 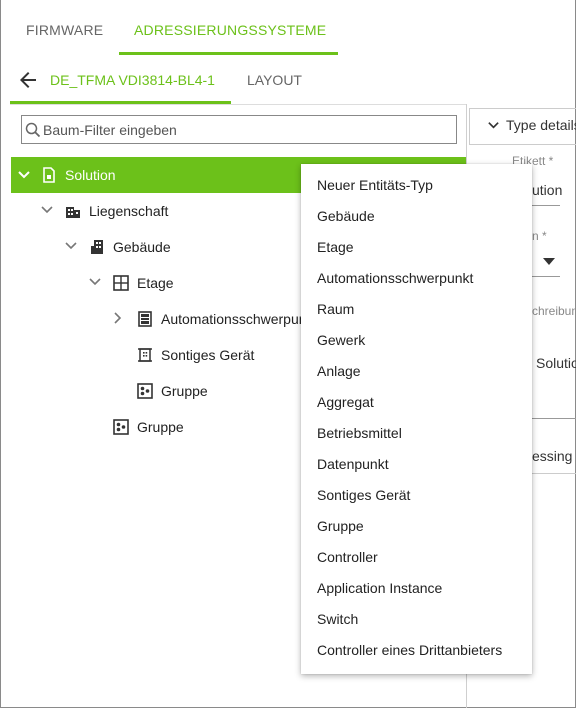 I want to click on menu-item: Gewerk, so click(x=416, y=340).